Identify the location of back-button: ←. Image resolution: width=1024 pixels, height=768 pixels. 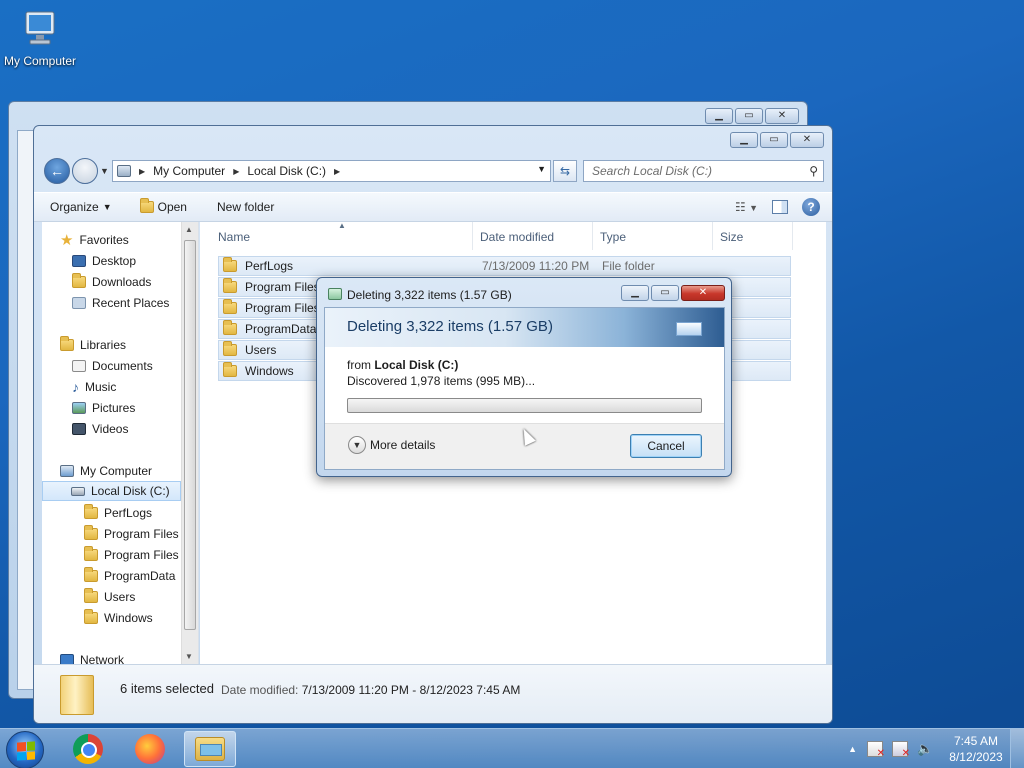
(57, 171).